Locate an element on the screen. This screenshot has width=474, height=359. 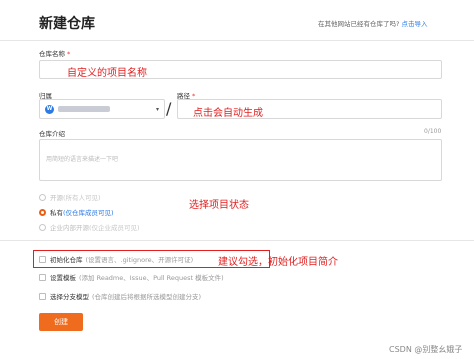
branch-model-option: 选择分支模型 (仓库创建后将根据所选模型创建分支) is located at coordinates (120, 296).